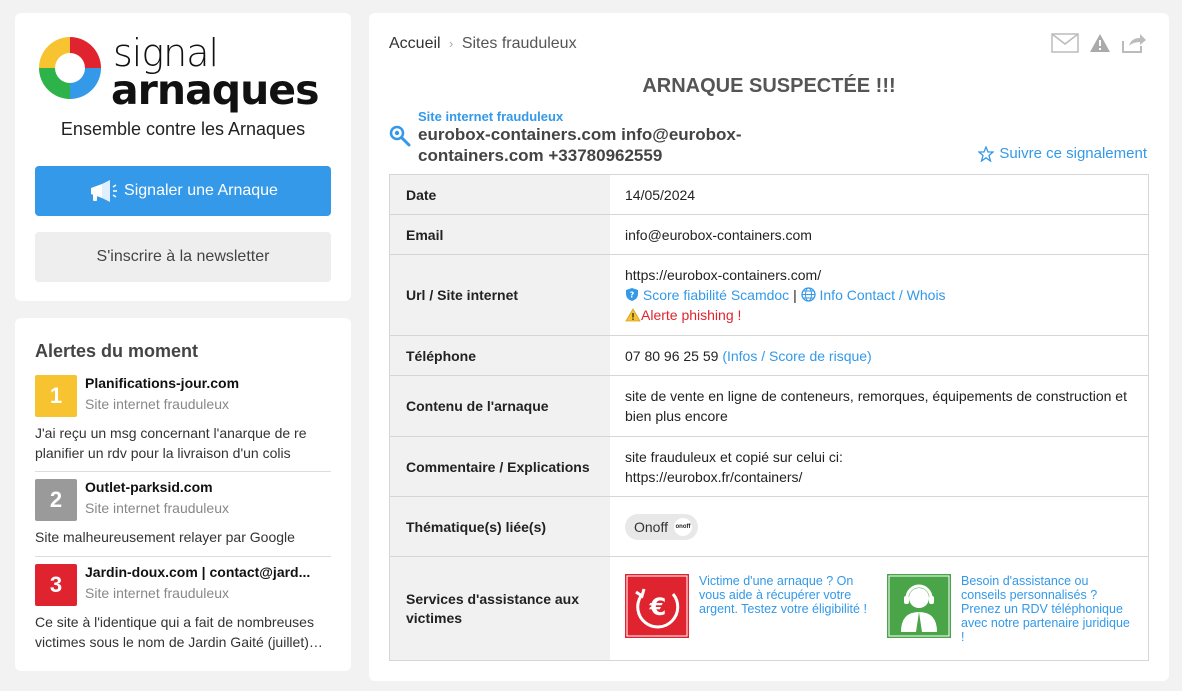 The height and width of the screenshot is (691, 1182). Describe the element at coordinates (879, 355) in the screenshot. I see `row-value: 07 80 96 25 59 (Infos / Score de risque)` at that location.